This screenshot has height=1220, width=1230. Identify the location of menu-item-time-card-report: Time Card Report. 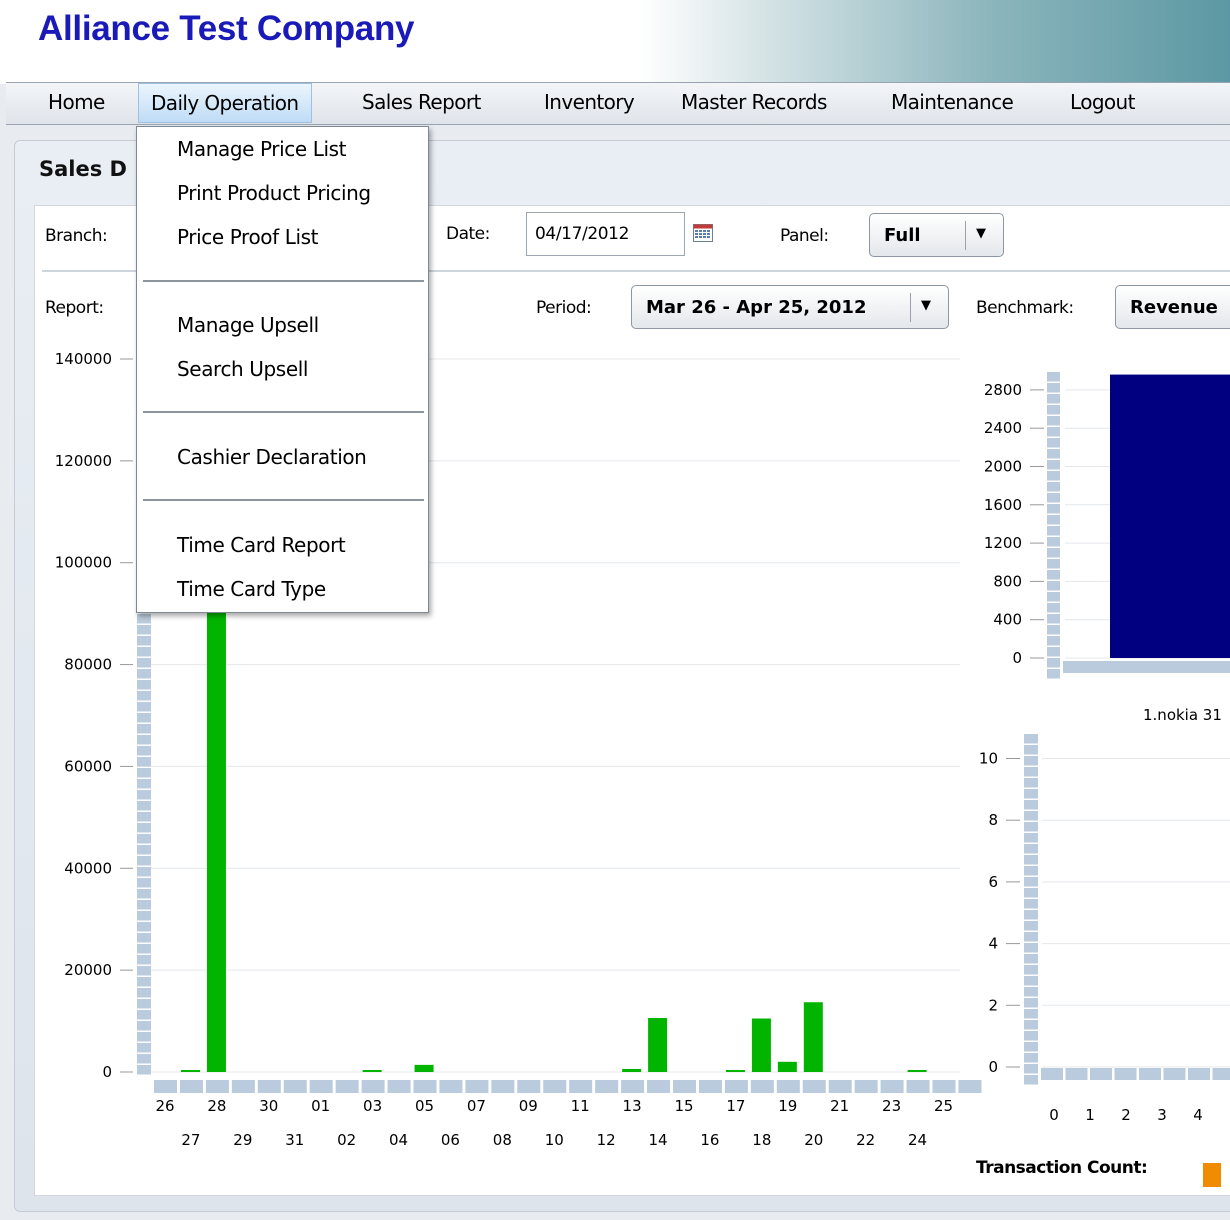
(261, 545).